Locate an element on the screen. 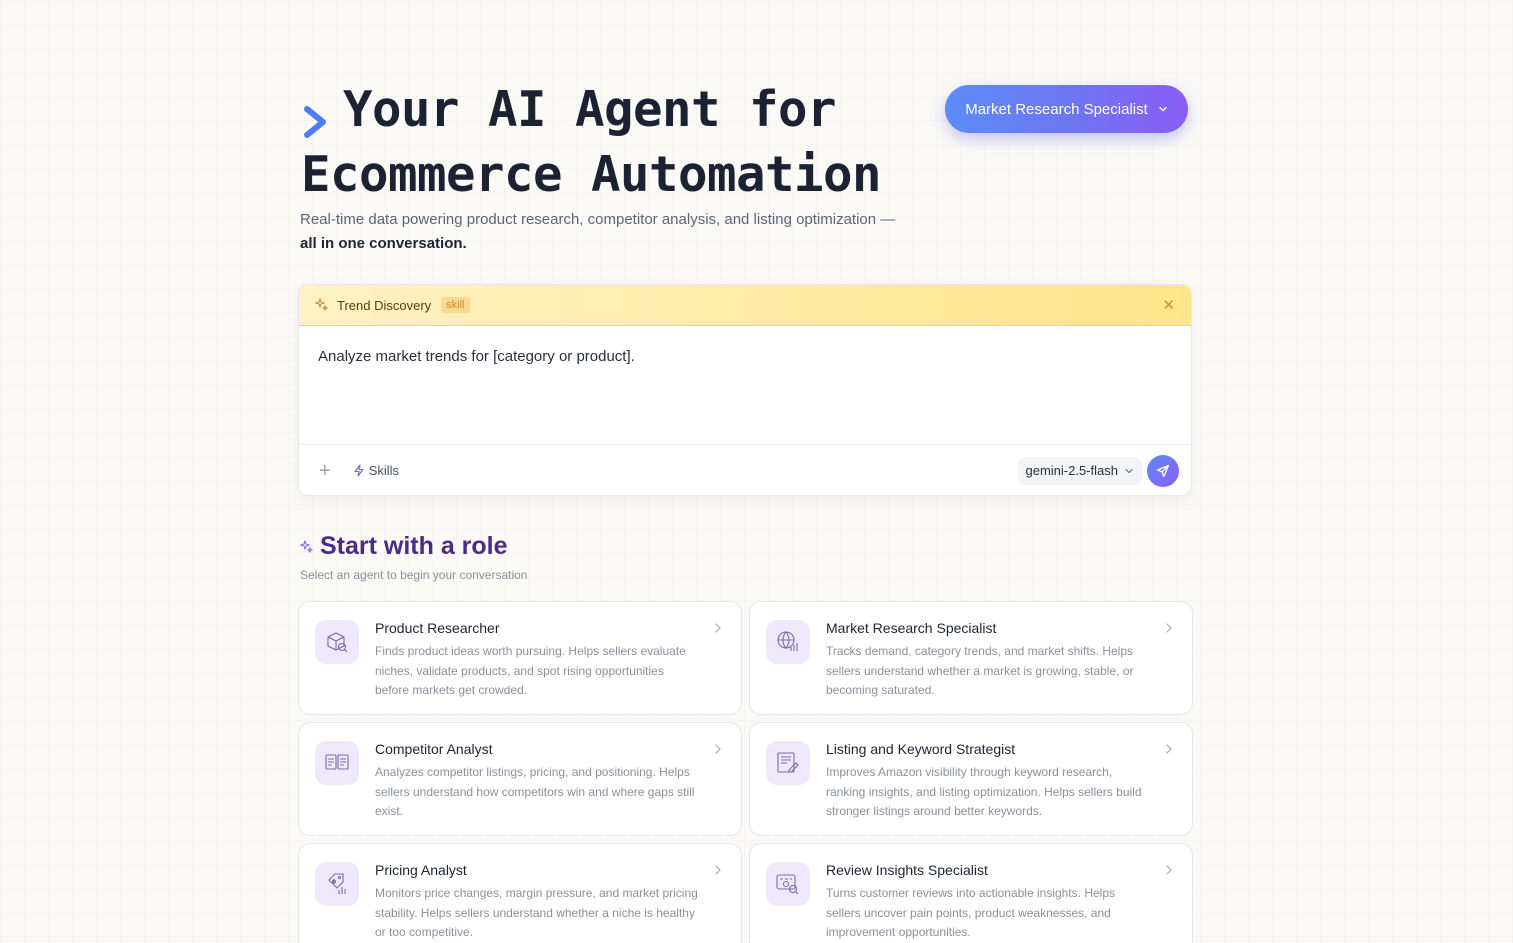 The height and width of the screenshot is (943, 1513). package-search-icon is located at coordinates (337, 642).